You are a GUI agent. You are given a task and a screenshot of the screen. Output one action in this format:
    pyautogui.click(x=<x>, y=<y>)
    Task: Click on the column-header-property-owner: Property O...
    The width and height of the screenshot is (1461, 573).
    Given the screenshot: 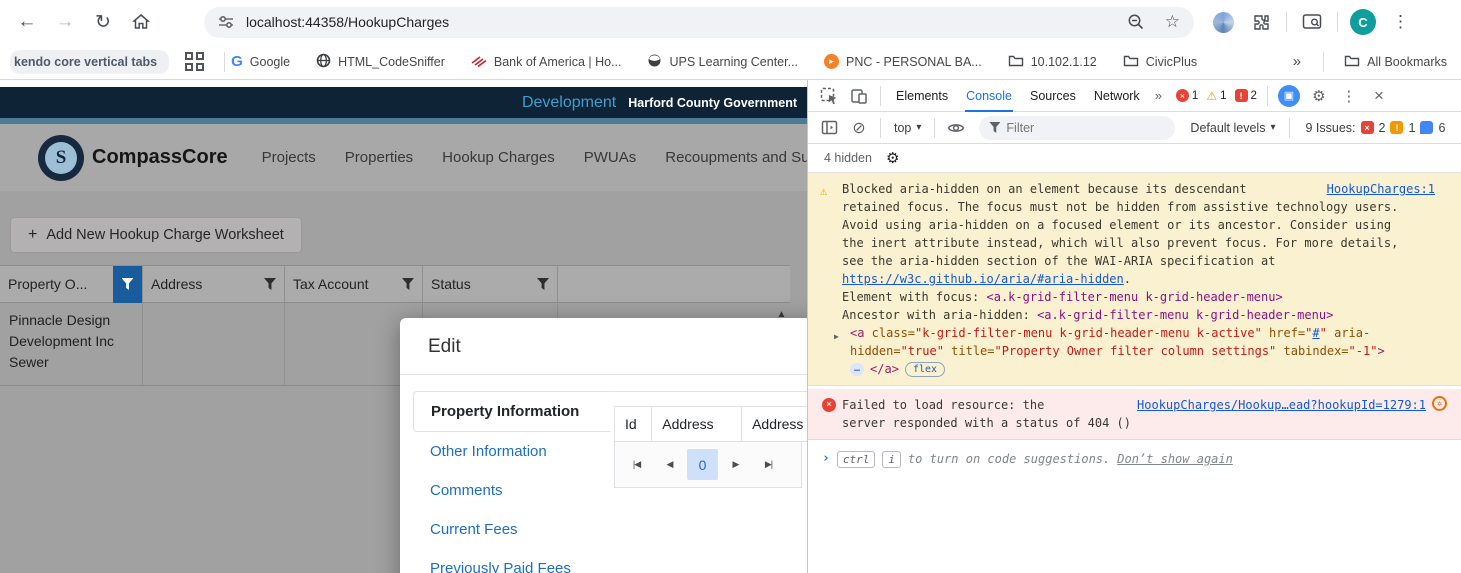 What is the action you would take?
    pyautogui.click(x=71, y=284)
    